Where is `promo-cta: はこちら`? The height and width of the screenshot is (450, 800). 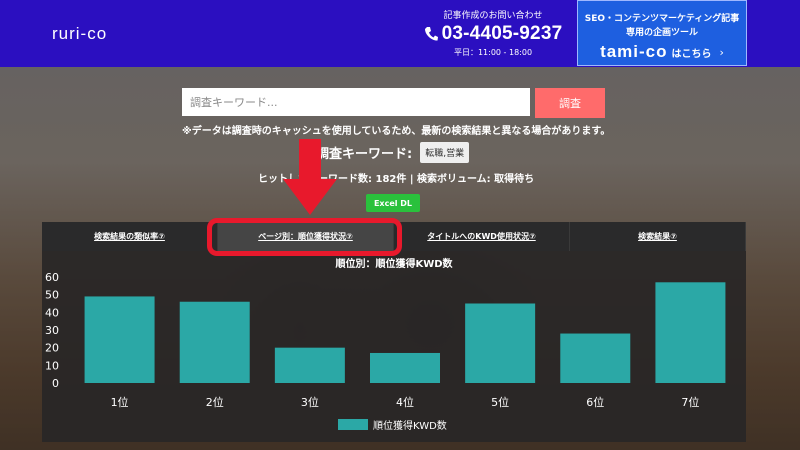 promo-cta: はこちら is located at coordinates (691, 54).